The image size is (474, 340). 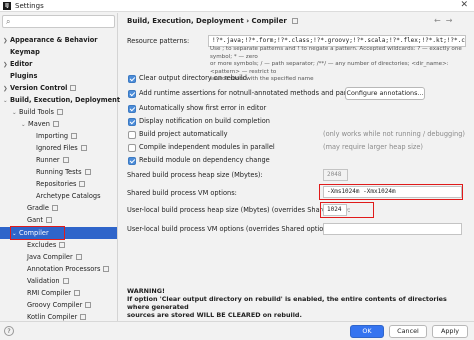 What do you see at coordinates (440, 20) in the screenshot?
I see `back-arrow-icon: ←` at bounding box center [440, 20].